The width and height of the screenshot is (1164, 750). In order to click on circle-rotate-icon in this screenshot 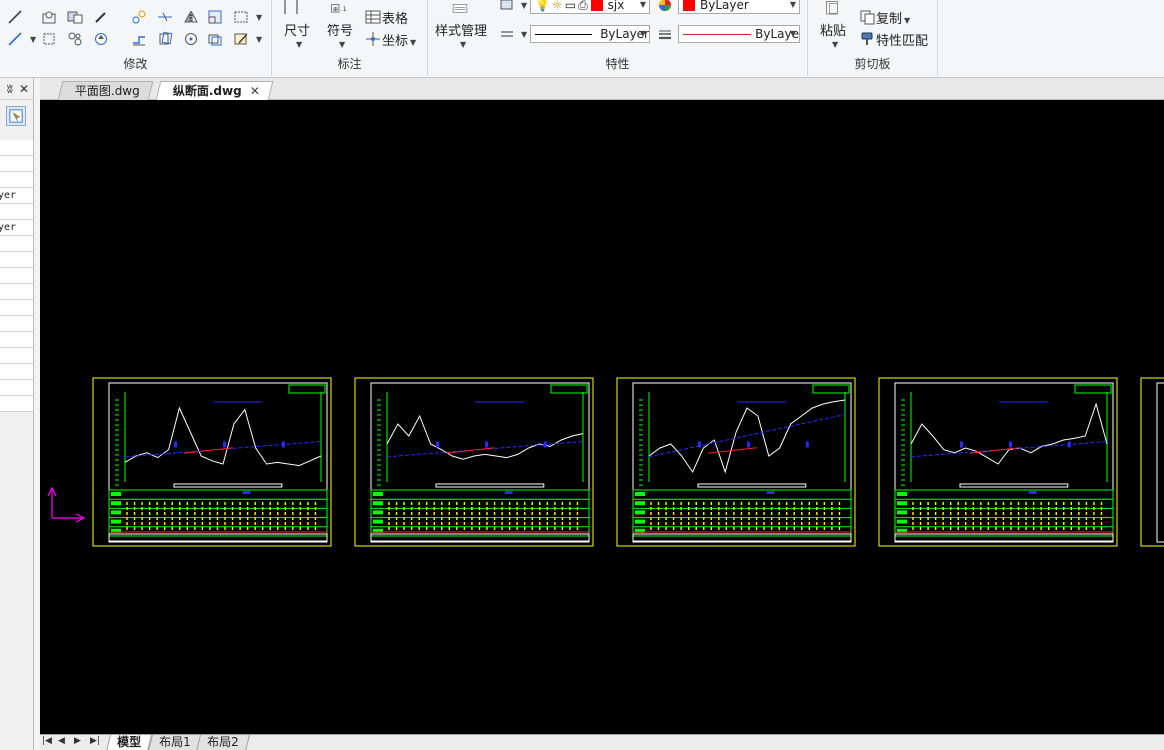, I will do `click(191, 39)`.